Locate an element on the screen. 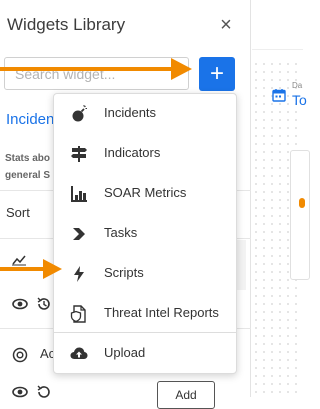 The image size is (320, 409). menu-divider is located at coordinates (145, 332).